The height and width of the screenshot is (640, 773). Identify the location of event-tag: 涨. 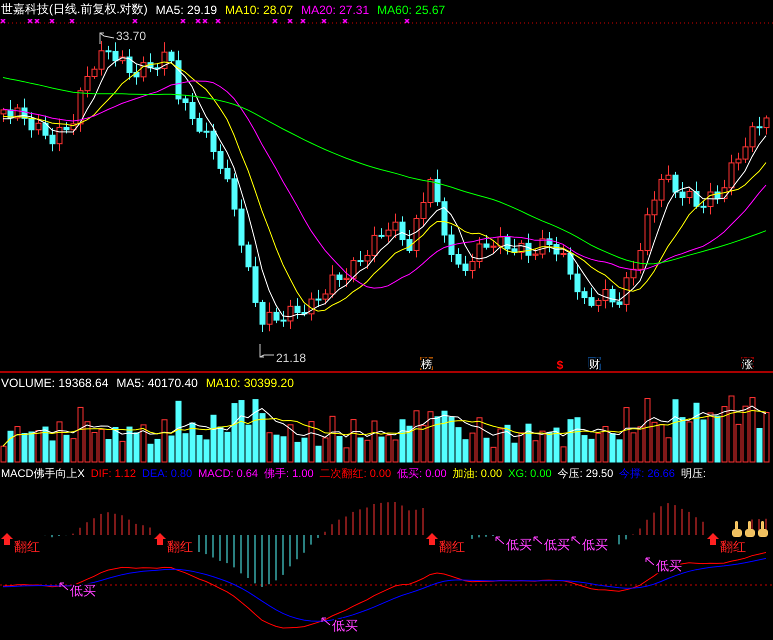
(747, 364).